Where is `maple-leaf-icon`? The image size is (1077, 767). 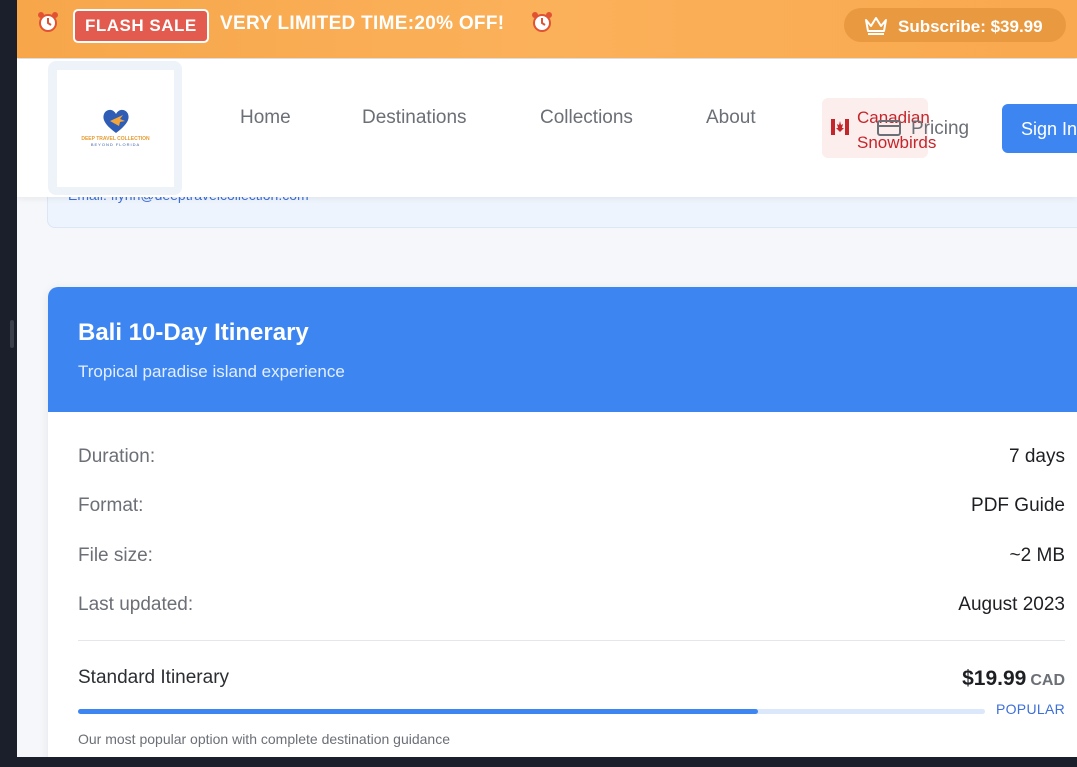 maple-leaf-icon is located at coordinates (840, 129).